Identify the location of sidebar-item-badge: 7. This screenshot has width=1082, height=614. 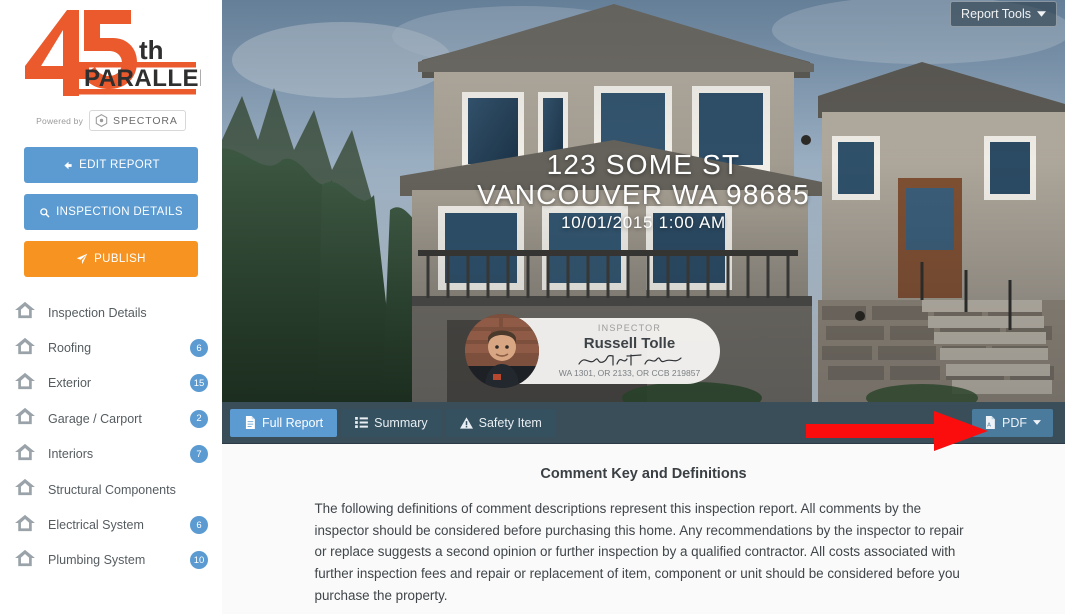
(199, 454).